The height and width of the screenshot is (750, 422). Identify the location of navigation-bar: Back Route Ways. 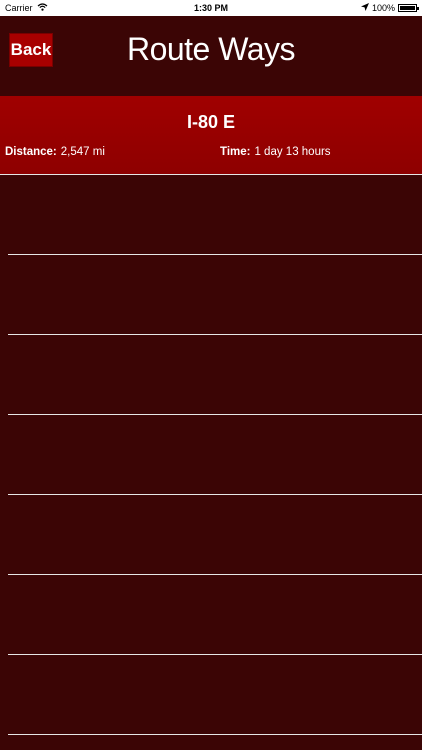
(211, 56).